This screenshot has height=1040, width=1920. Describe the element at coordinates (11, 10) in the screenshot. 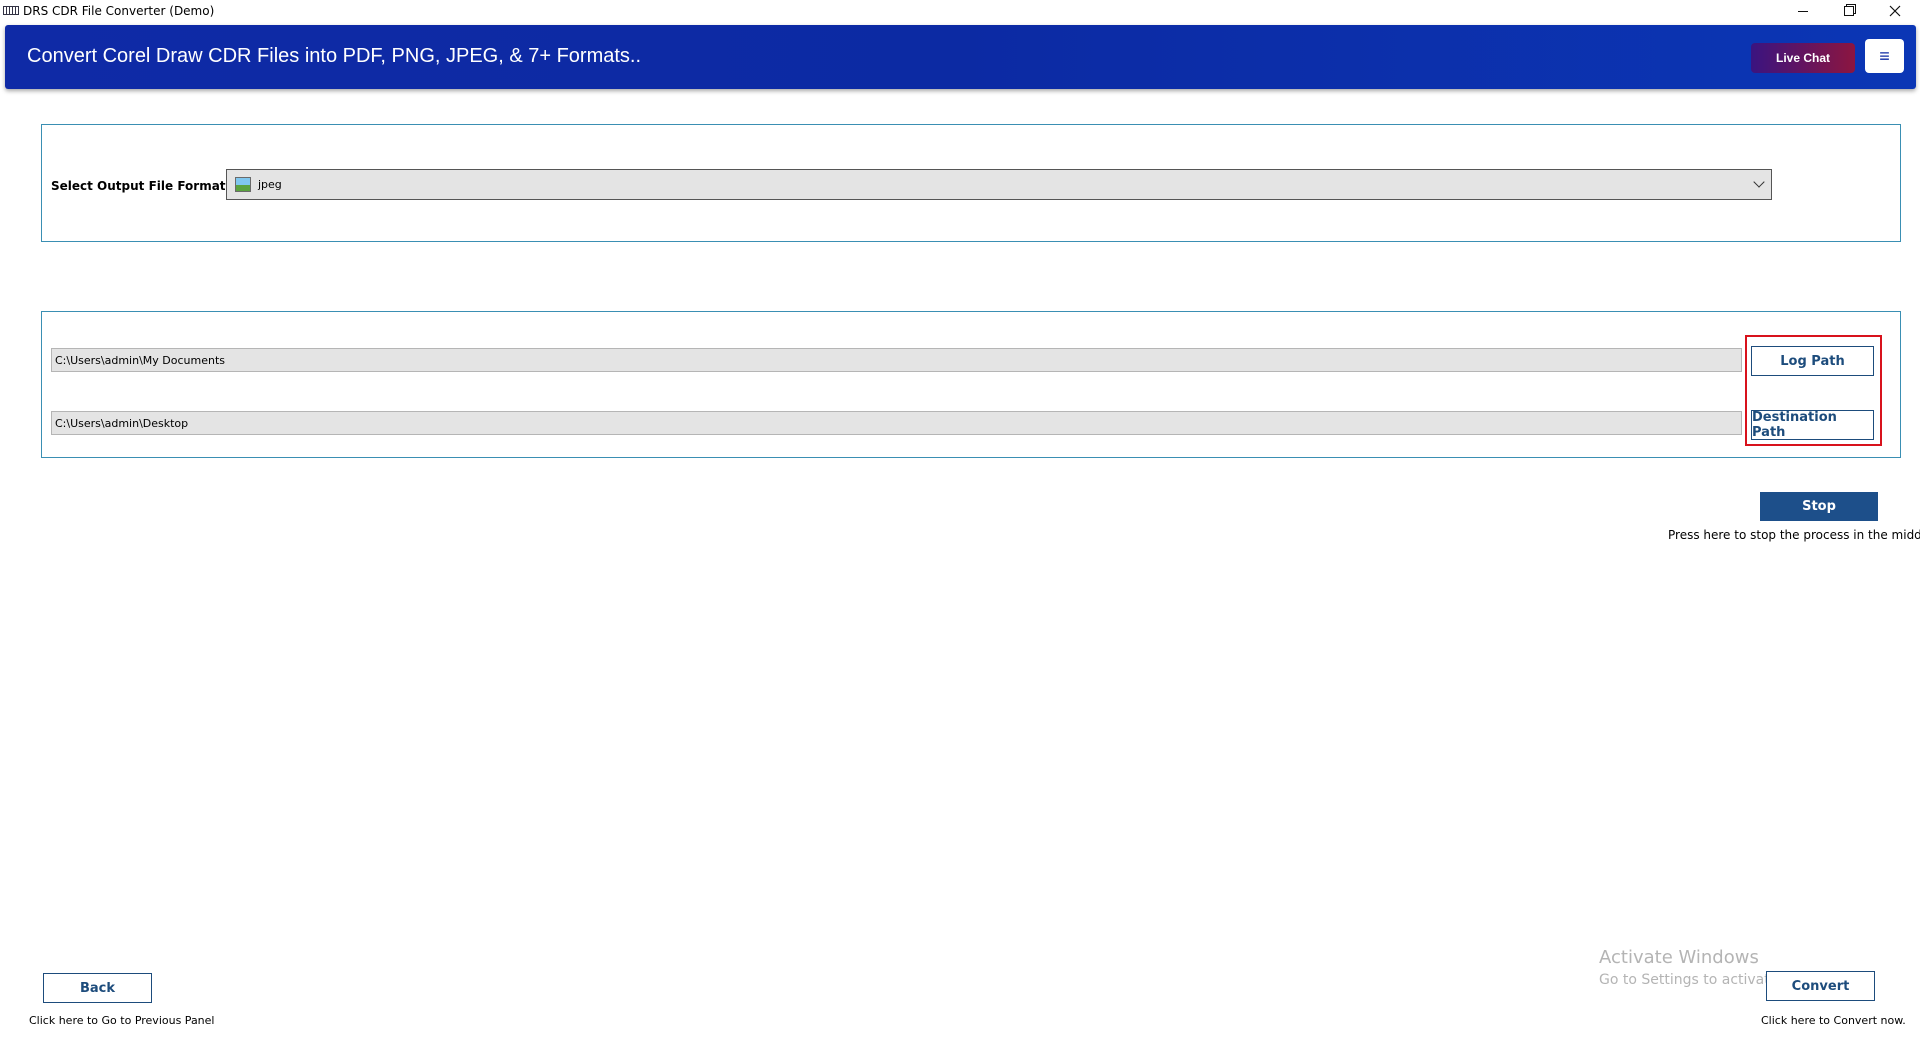

I see `app-icon` at that location.